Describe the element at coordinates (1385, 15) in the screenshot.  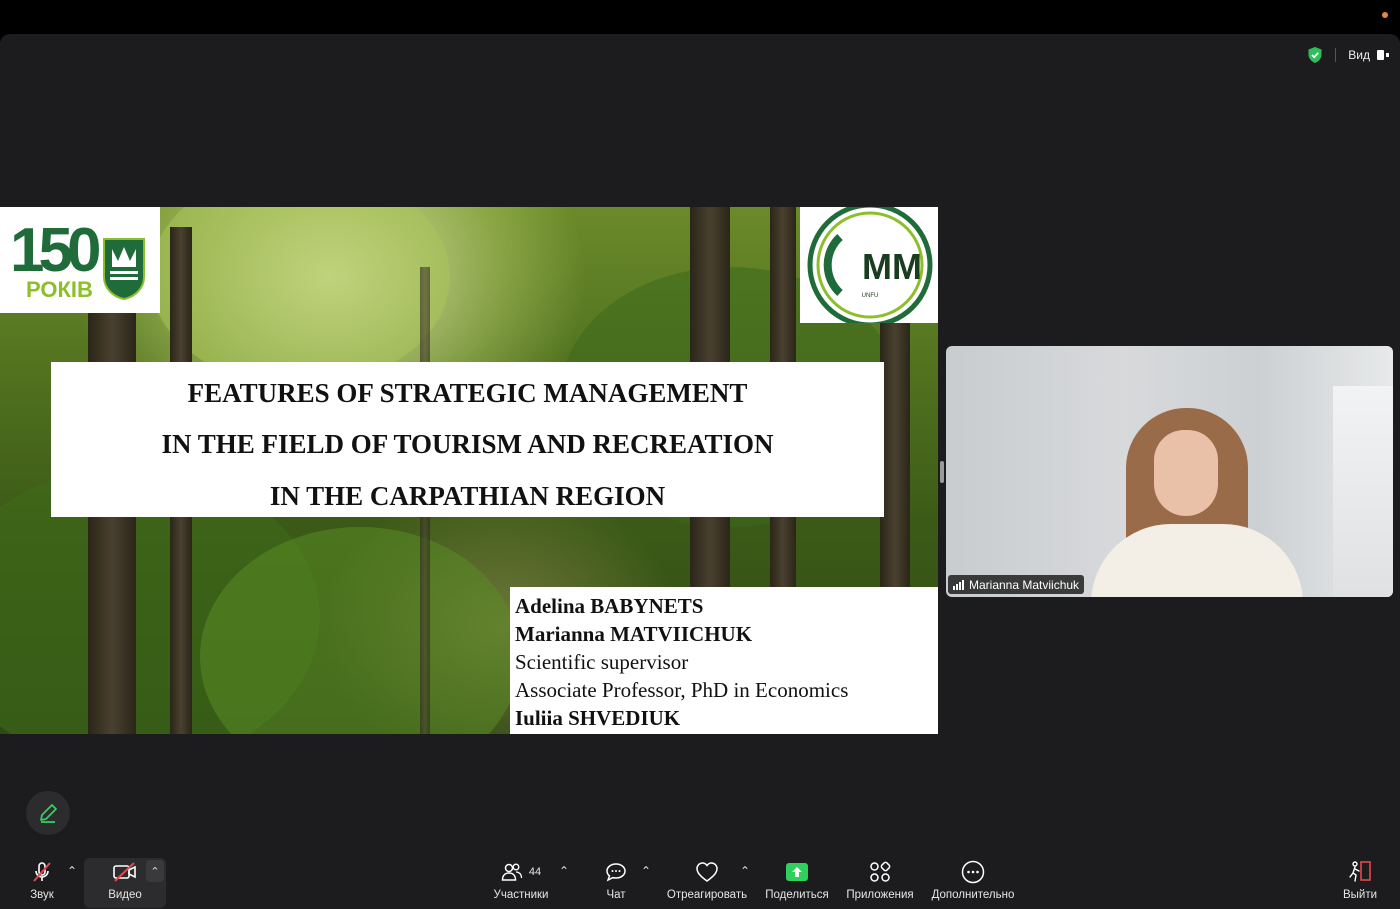
I see `recording-dot-icon` at that location.